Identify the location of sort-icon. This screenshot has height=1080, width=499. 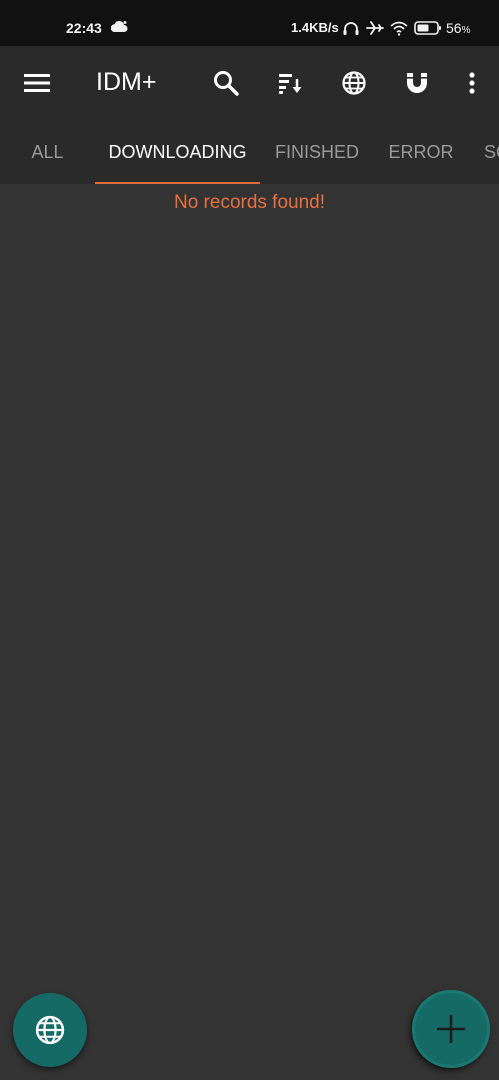
(290, 84).